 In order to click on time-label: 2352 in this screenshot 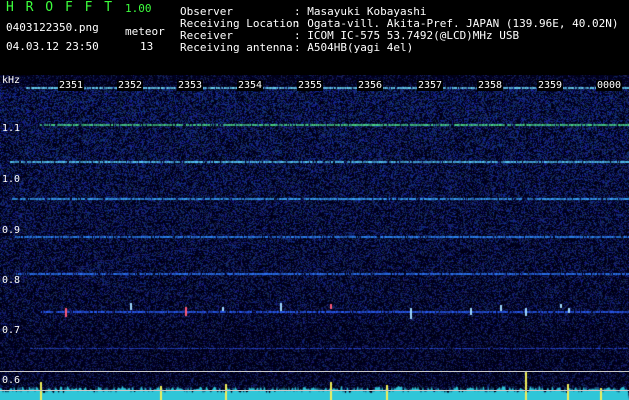, I will do `click(130, 85)`.